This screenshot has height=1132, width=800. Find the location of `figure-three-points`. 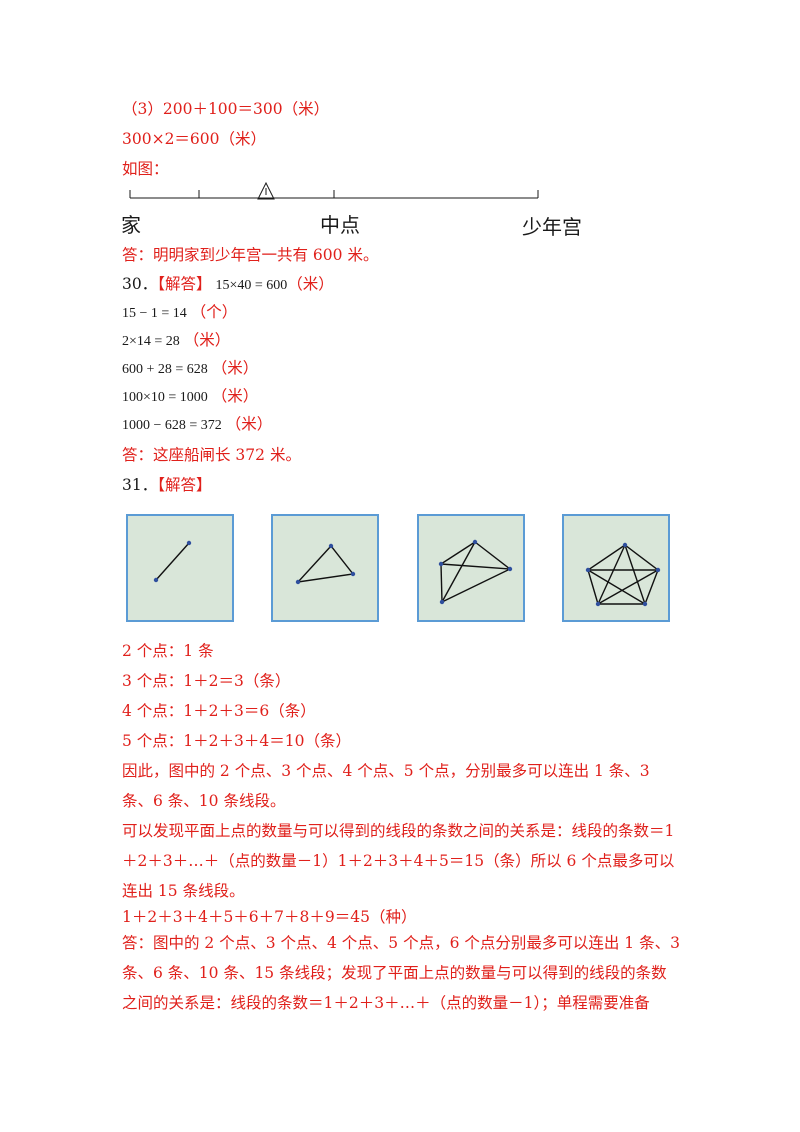

figure-three-points is located at coordinates (325, 568).